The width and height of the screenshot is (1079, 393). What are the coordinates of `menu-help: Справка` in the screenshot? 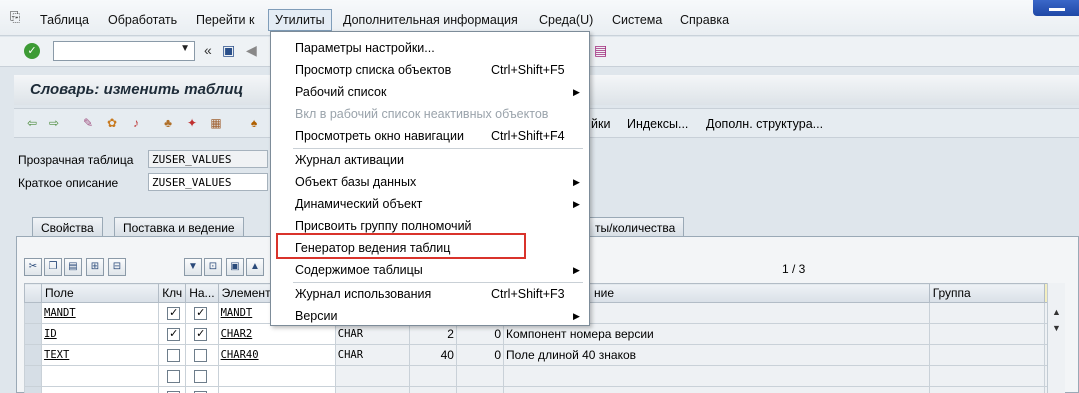 It's located at (704, 20).